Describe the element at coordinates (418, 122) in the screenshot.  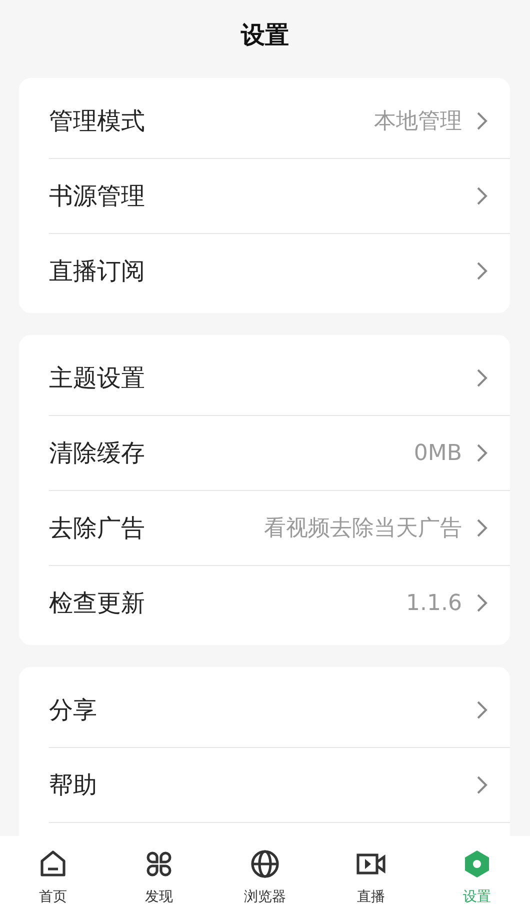
I see `row-value: 本地管理` at that location.